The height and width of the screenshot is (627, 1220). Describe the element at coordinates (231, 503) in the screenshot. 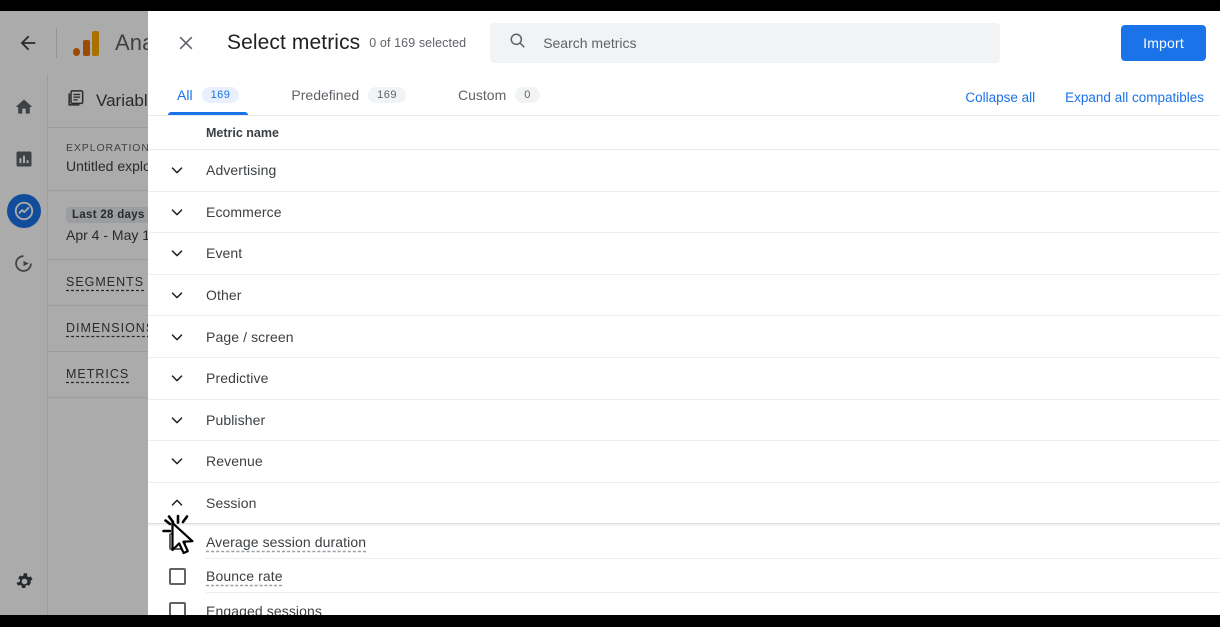

I see `group-label: Session` at that location.